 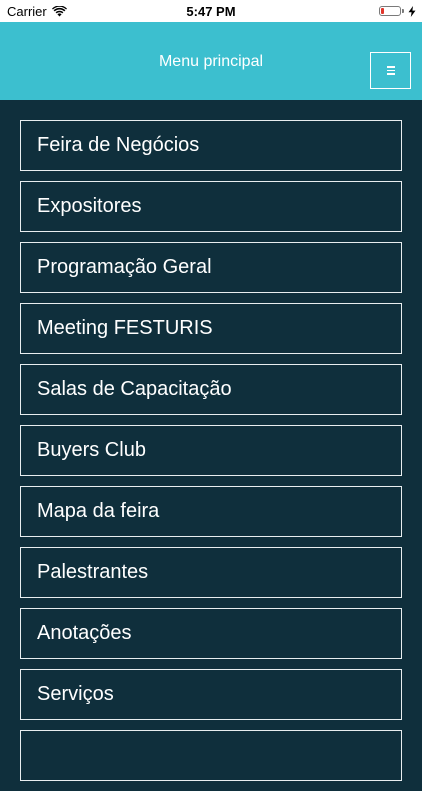 I want to click on menu-item-label: Anotações, so click(x=84, y=633).